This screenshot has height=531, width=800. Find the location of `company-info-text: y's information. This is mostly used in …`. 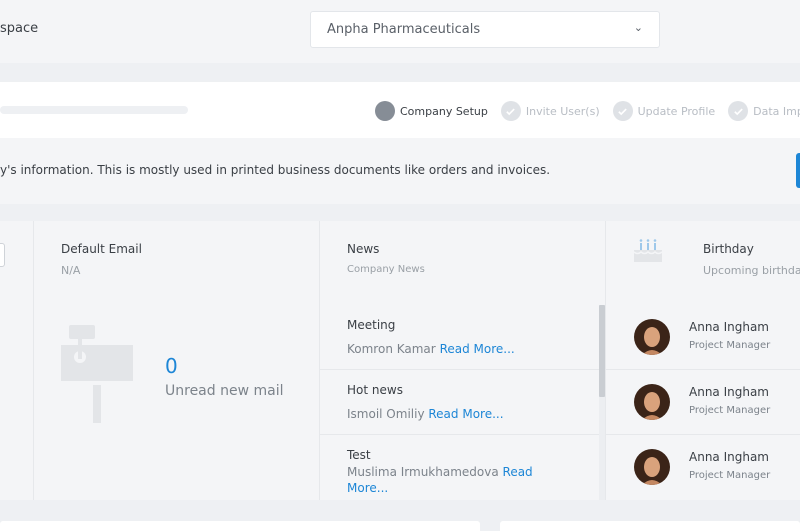

company-info-text: y's information. This is mostly used in … is located at coordinates (275, 170).